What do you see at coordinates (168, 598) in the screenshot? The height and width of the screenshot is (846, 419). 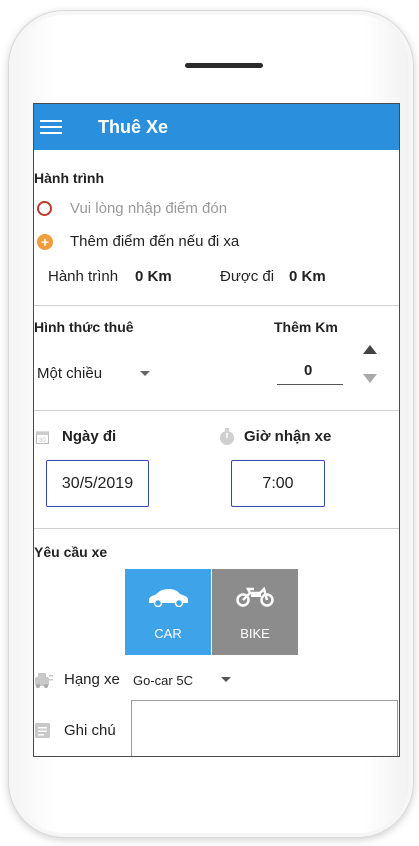 I see `car-icon` at bounding box center [168, 598].